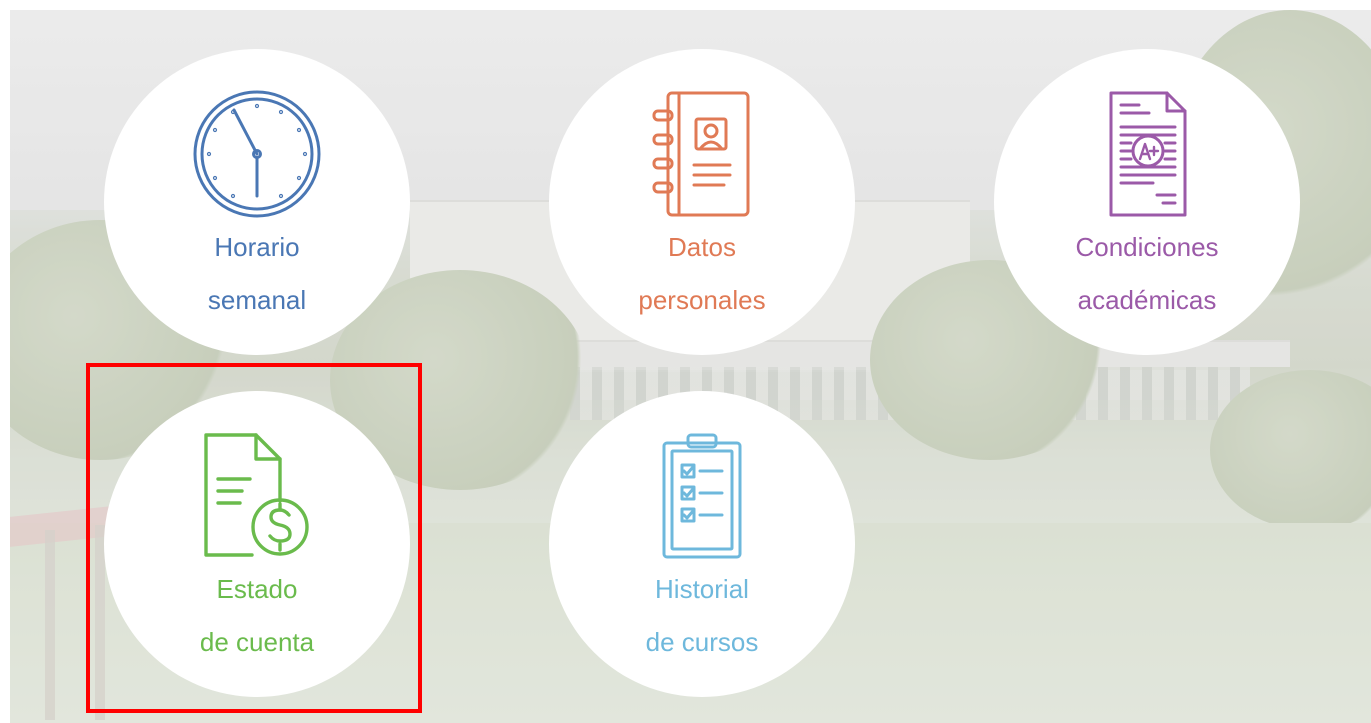 This screenshot has height=723, width=1371. What do you see at coordinates (702, 154) in the screenshot?
I see `address-book-icon` at bounding box center [702, 154].